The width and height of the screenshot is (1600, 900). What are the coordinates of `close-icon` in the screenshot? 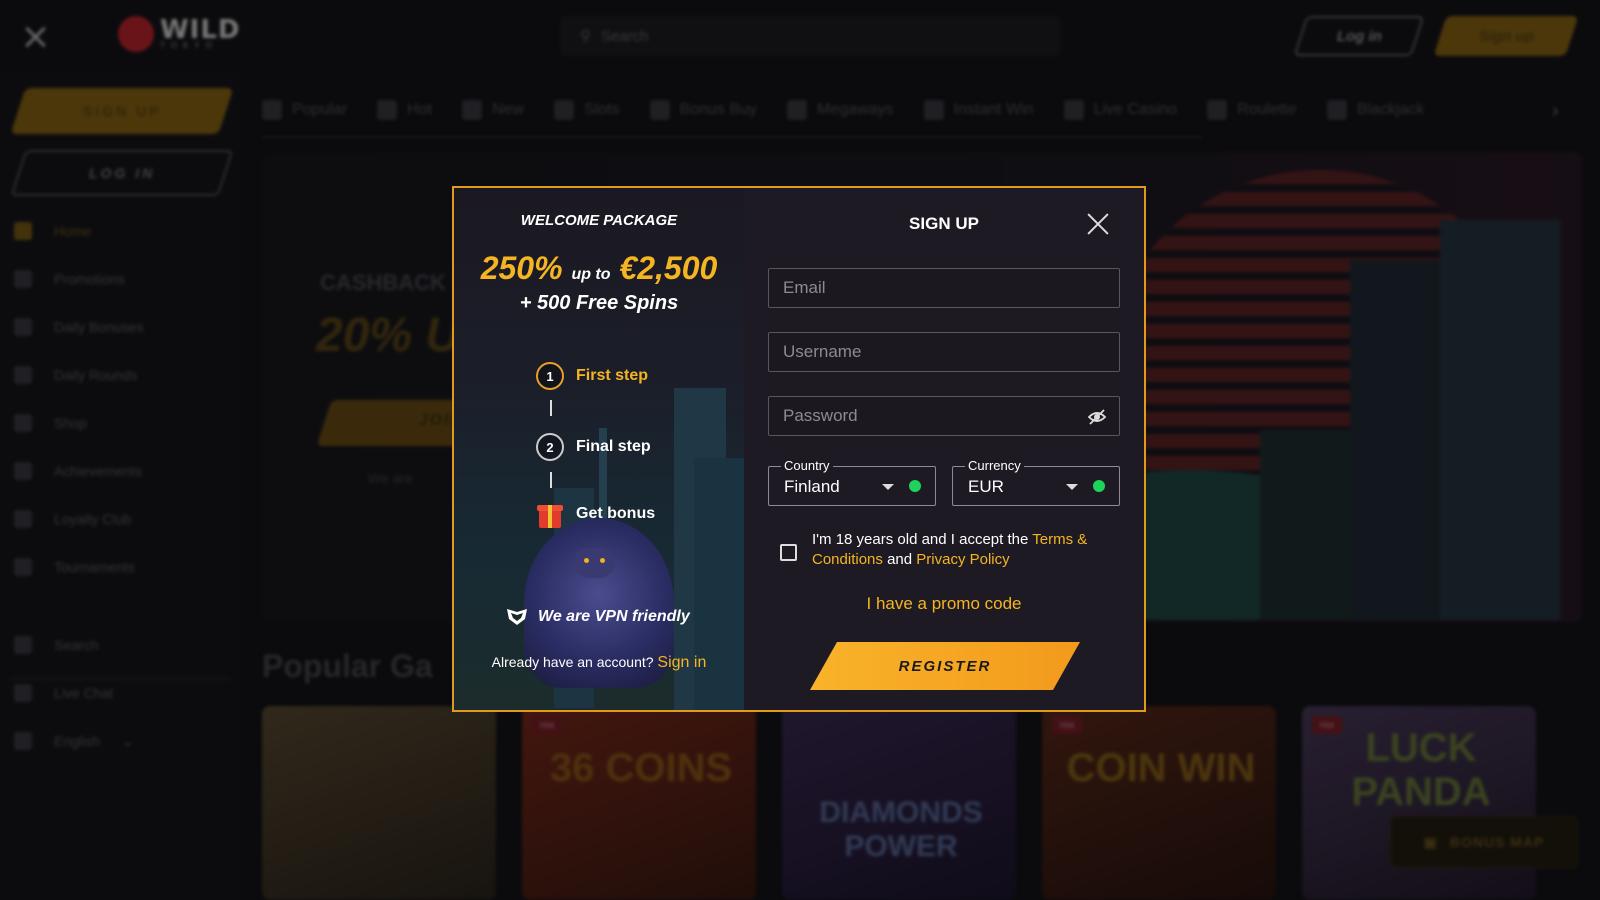 It's located at (1098, 224).